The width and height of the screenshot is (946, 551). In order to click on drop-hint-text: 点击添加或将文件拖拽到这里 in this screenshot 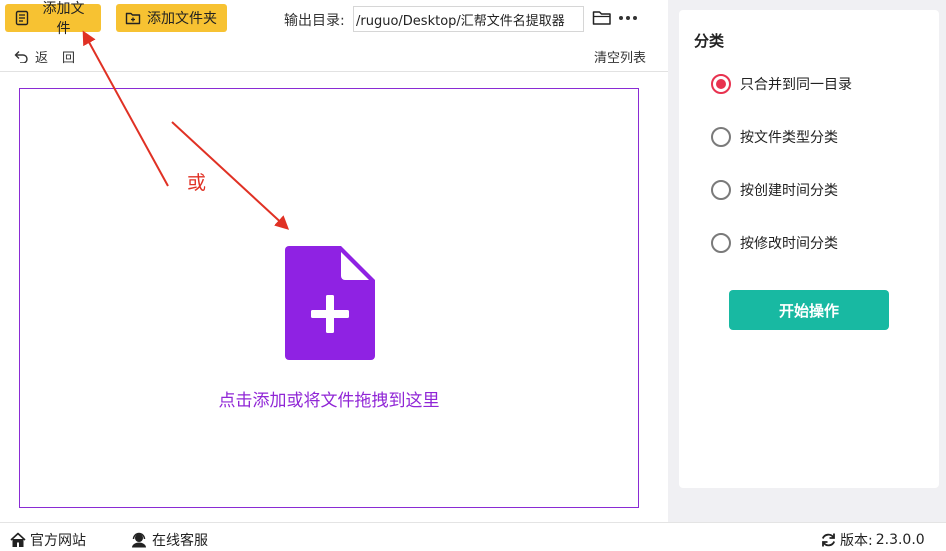, I will do `click(329, 401)`.